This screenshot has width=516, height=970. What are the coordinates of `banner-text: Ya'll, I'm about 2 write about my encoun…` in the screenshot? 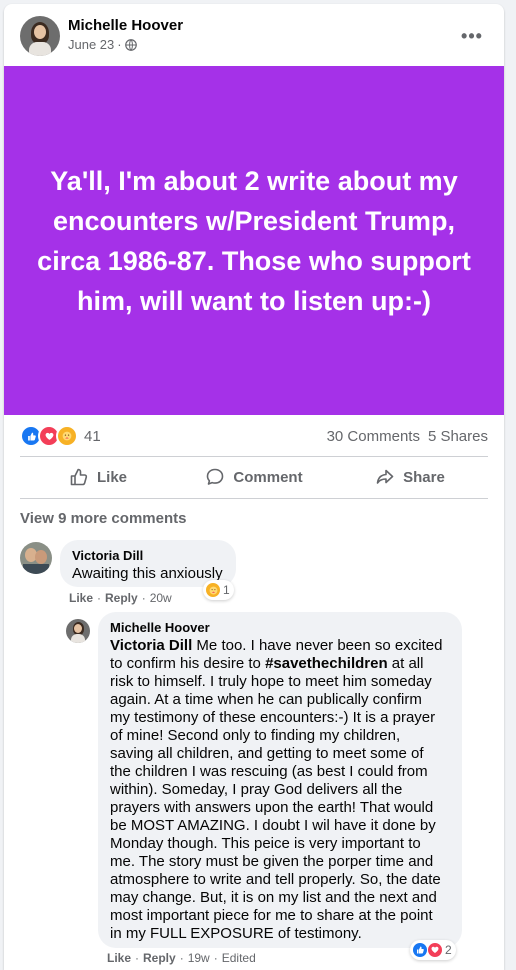 It's located at (254, 240).